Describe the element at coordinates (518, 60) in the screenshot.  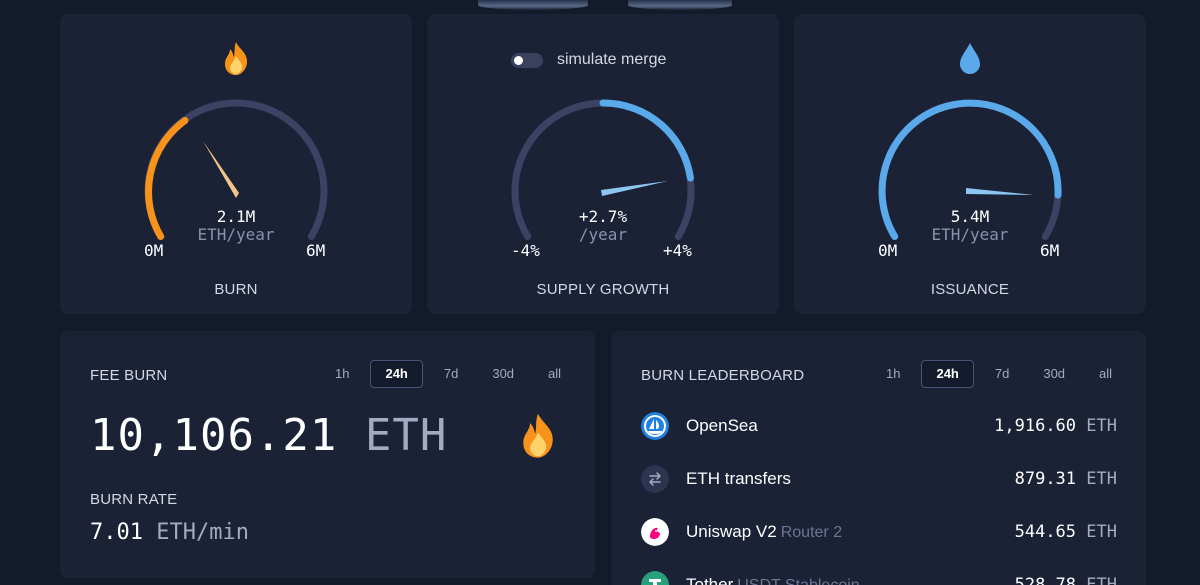
I see `toggle-knob` at that location.